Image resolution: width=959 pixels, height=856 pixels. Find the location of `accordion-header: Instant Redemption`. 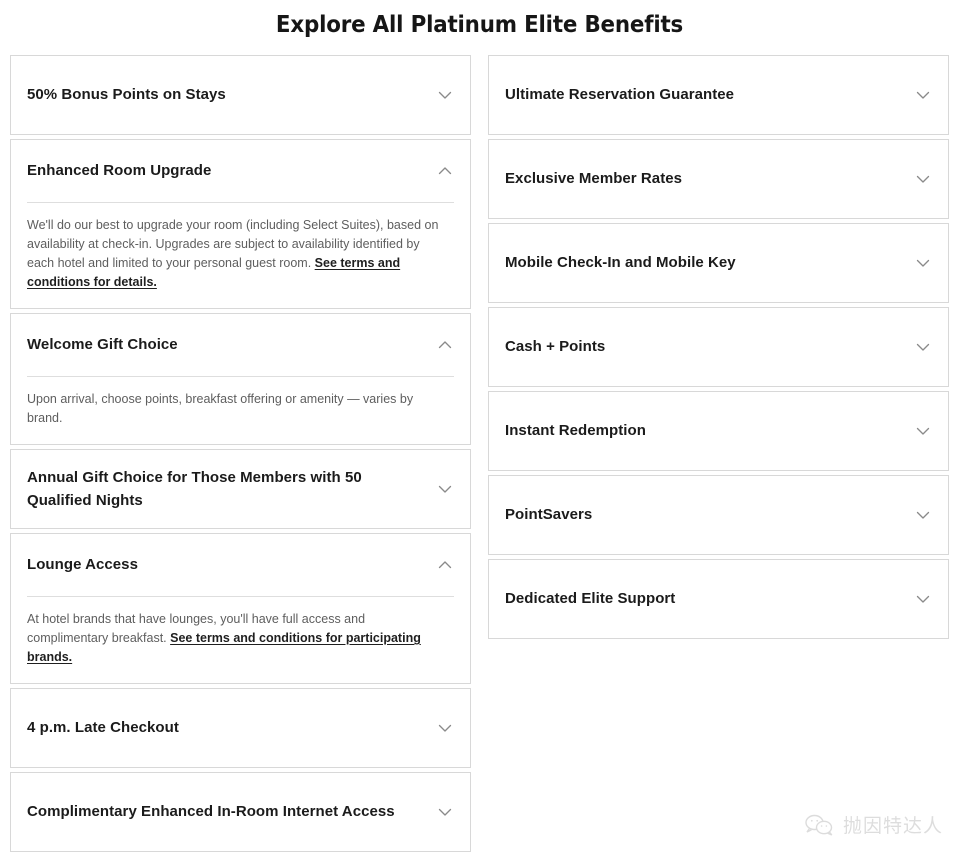

accordion-header: Instant Redemption is located at coordinates (718, 431).